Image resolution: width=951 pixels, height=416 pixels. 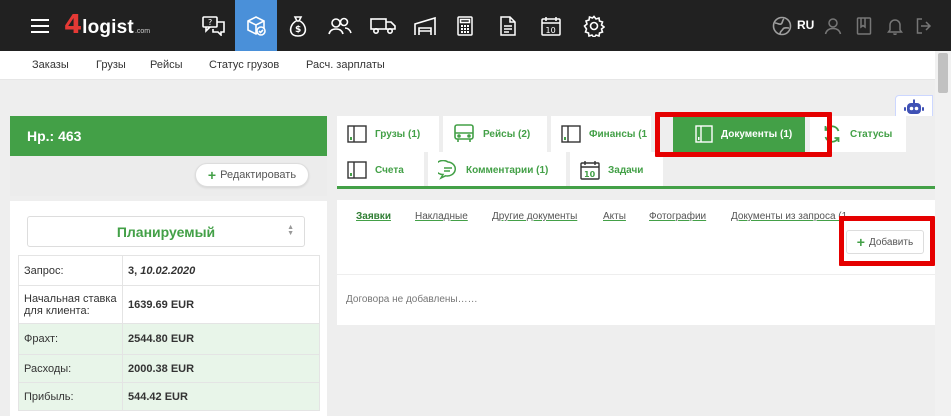 I want to click on select-arrows-icon: ▲ ▼, so click(x=290, y=230).